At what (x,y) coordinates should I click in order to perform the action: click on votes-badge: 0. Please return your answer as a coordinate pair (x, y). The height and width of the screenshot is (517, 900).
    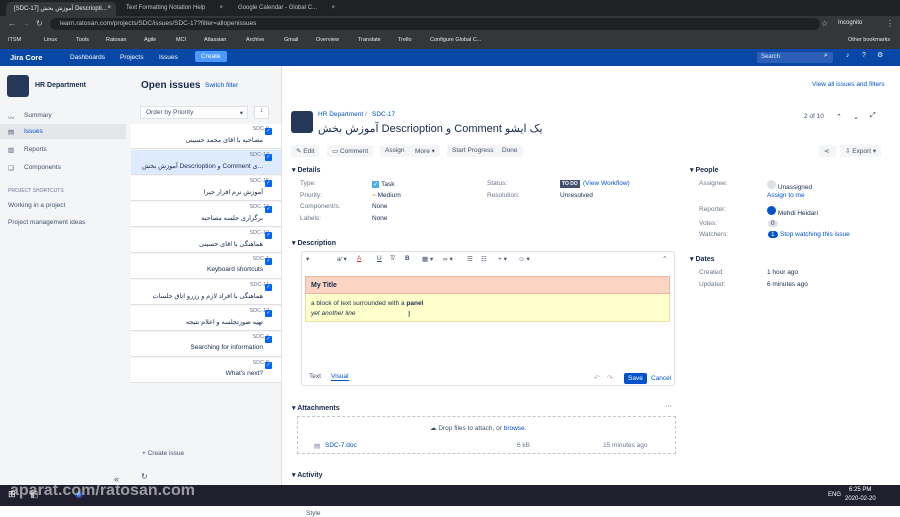
    Looking at the image, I should click on (773, 223).